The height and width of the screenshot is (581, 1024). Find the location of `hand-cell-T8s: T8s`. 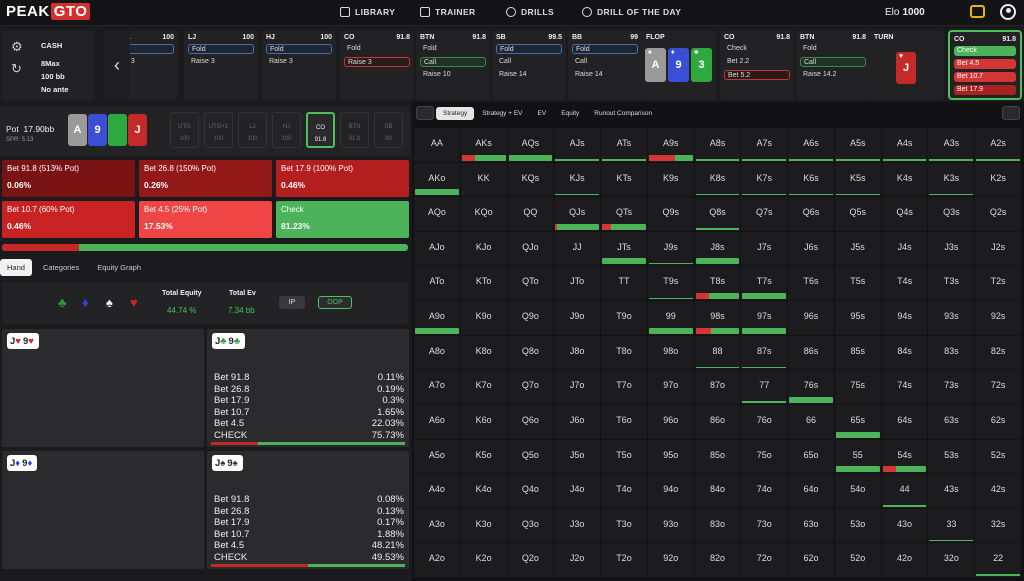

hand-cell-T8s: T8s is located at coordinates (718, 284).